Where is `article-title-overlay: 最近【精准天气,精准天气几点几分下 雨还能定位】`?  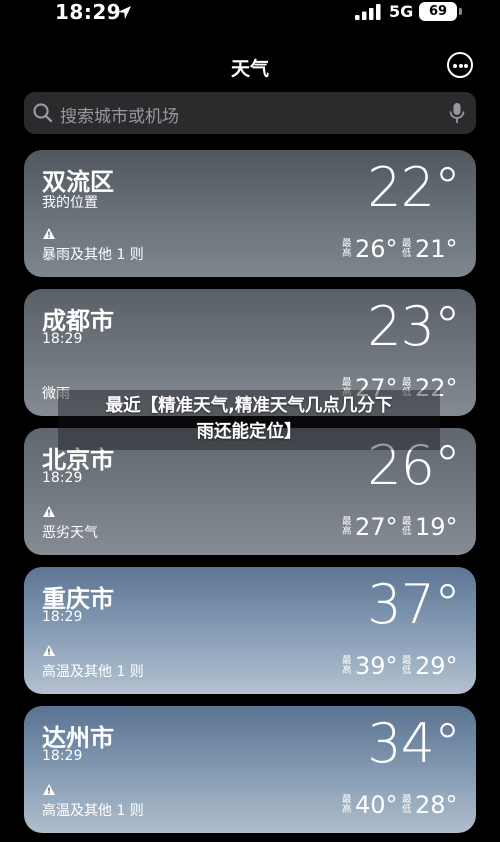 article-title-overlay: 最近【精准天气,精准天气几点几分下 雨还能定位】 is located at coordinates (249, 419).